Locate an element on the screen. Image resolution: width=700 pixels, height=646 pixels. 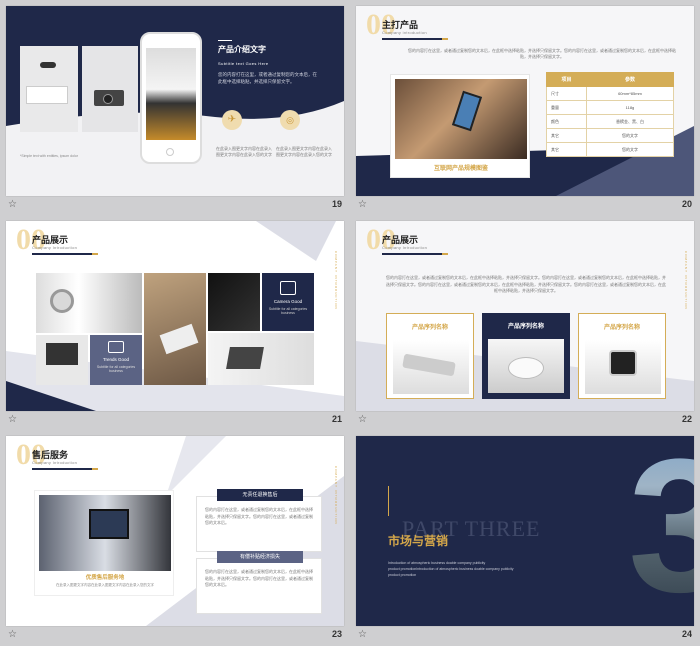
table-row: 重量 118g is located at coordinates (610, 107).